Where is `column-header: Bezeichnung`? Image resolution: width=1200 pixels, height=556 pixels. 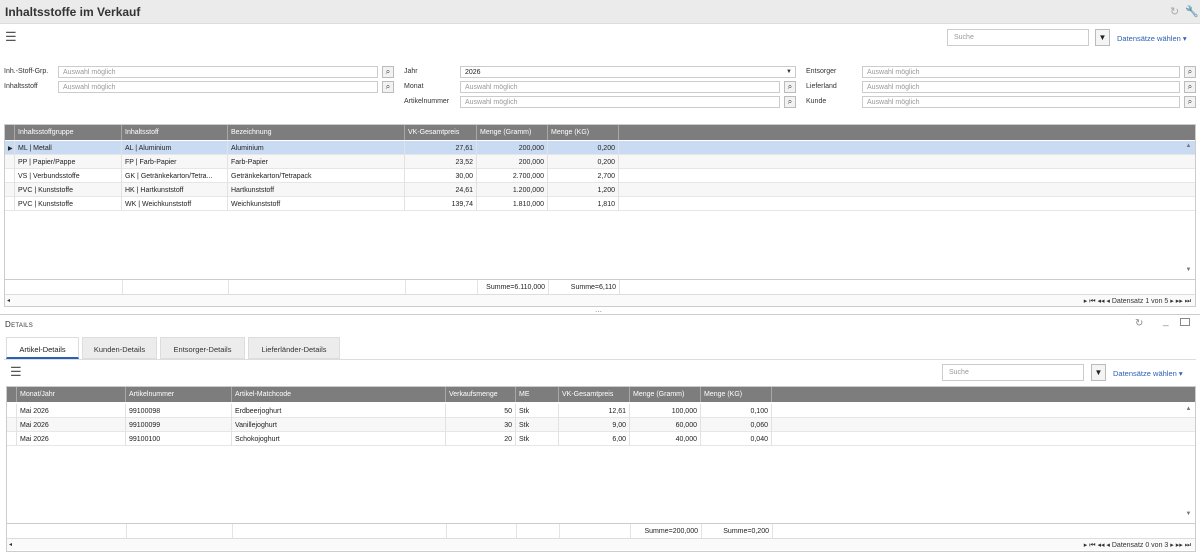 column-header: Bezeichnung is located at coordinates (316, 132).